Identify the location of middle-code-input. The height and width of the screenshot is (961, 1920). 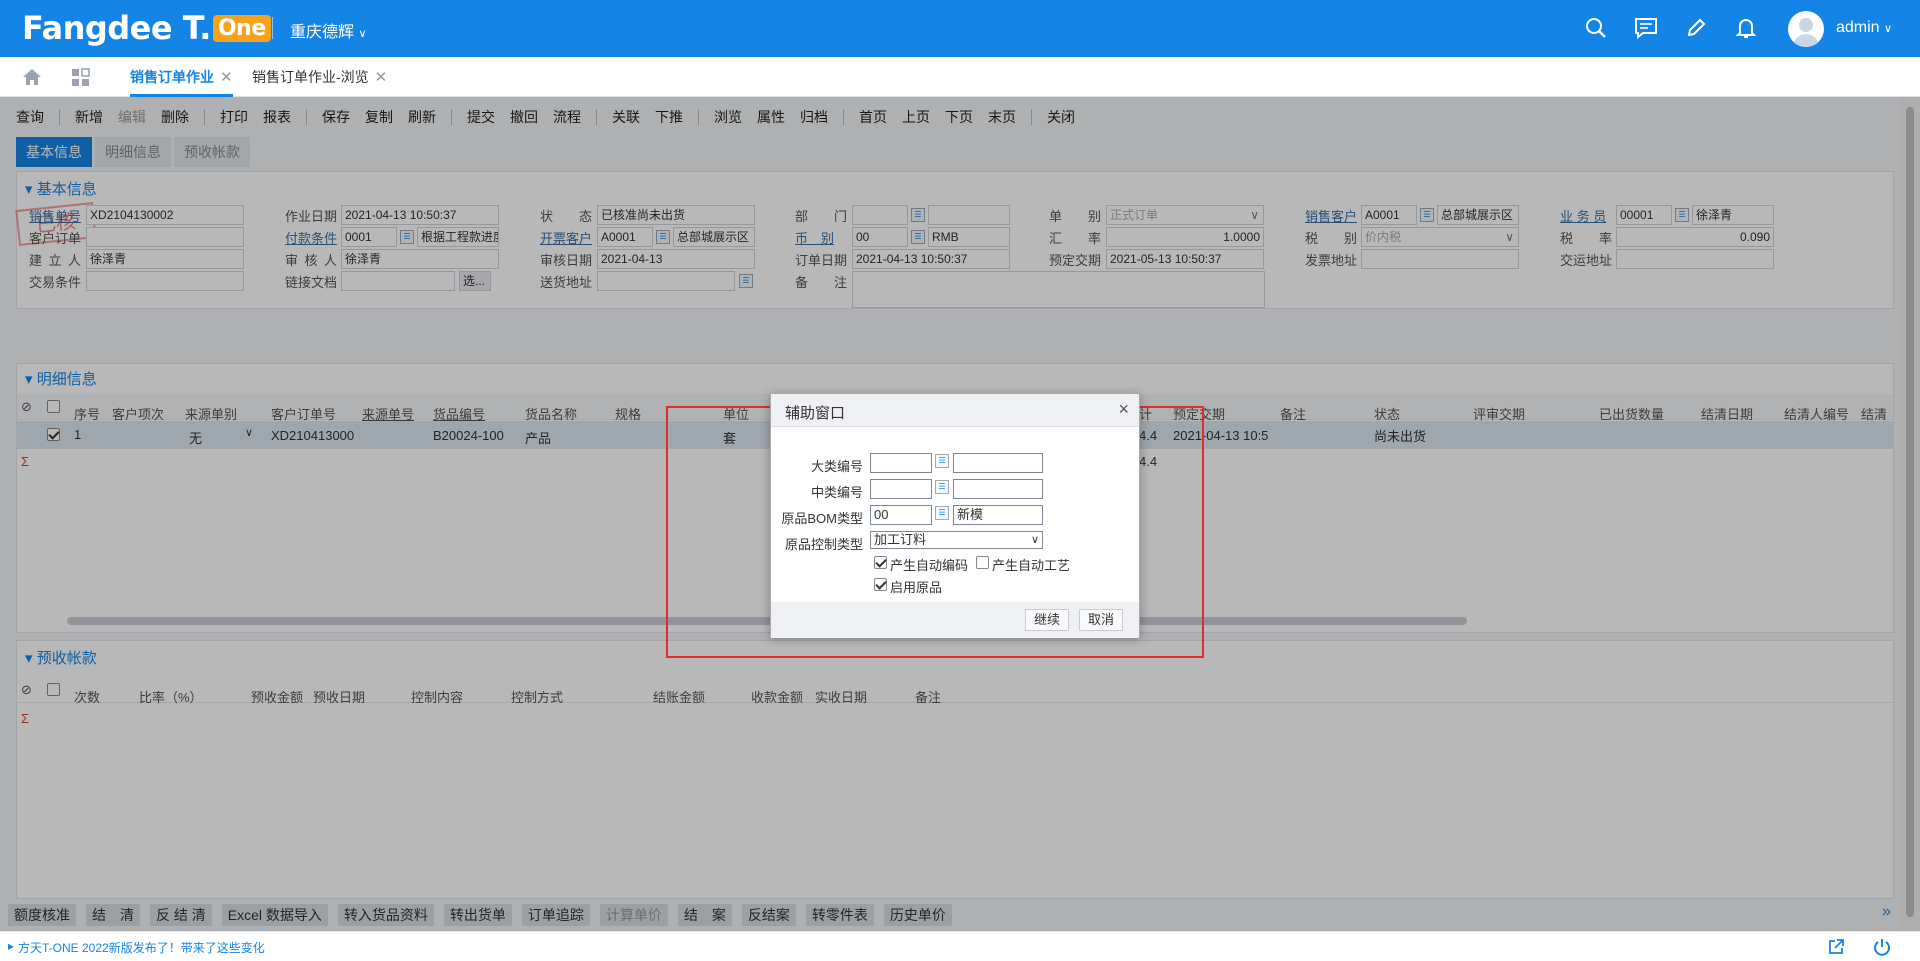
(901, 489).